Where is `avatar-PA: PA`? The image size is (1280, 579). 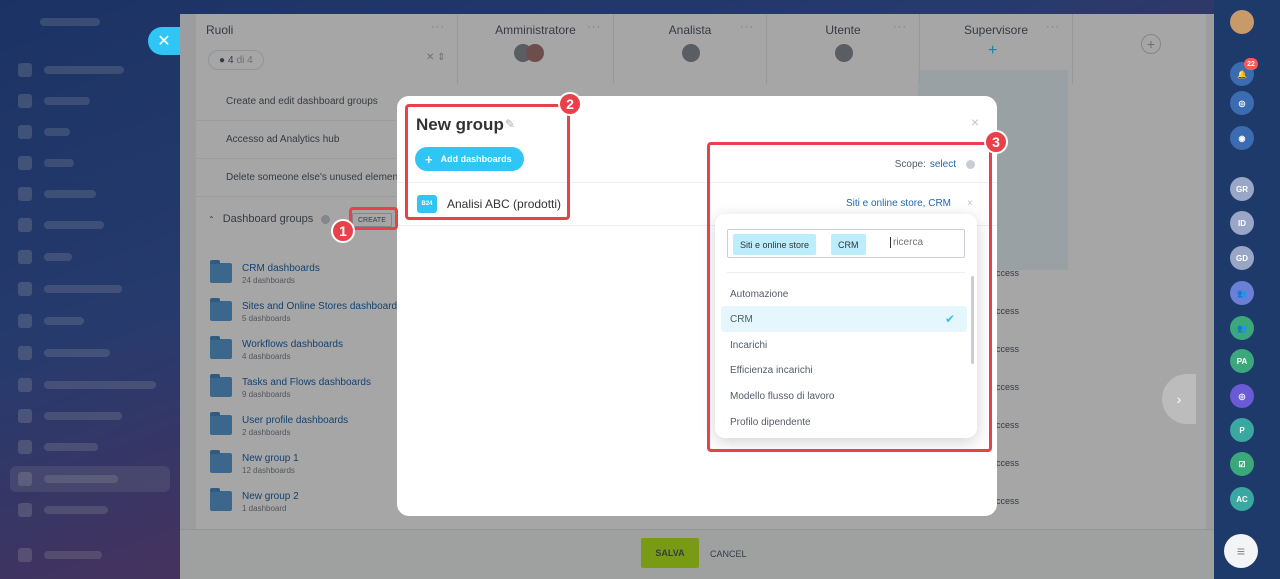
avatar-PA: PA is located at coordinates (1242, 361).